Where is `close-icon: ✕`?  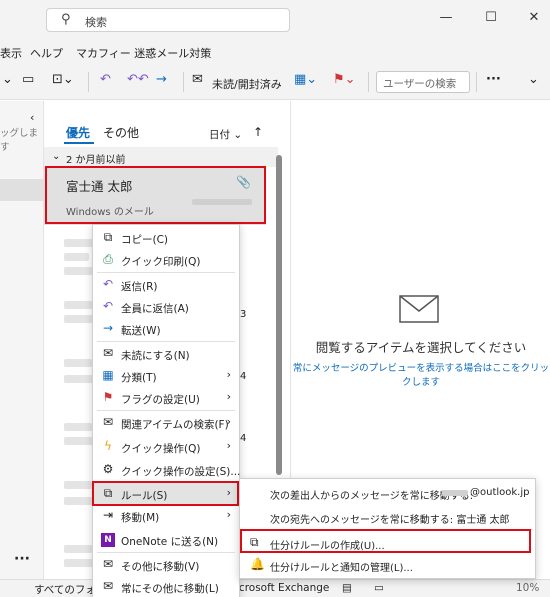
close-icon: ✕ is located at coordinates (534, 17).